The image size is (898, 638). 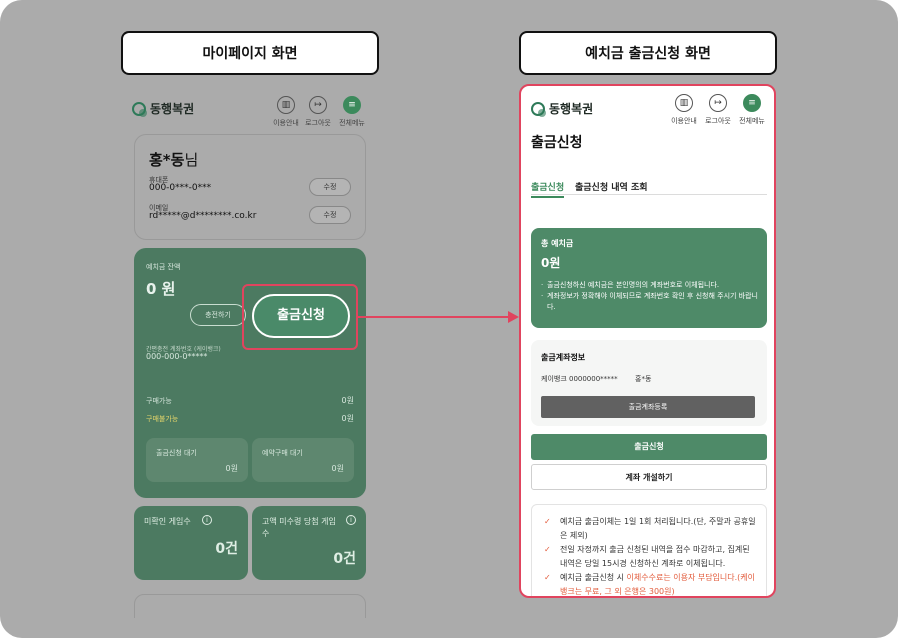 I want to click on left-screen-title: 마이페이지 화면, so click(x=250, y=53).